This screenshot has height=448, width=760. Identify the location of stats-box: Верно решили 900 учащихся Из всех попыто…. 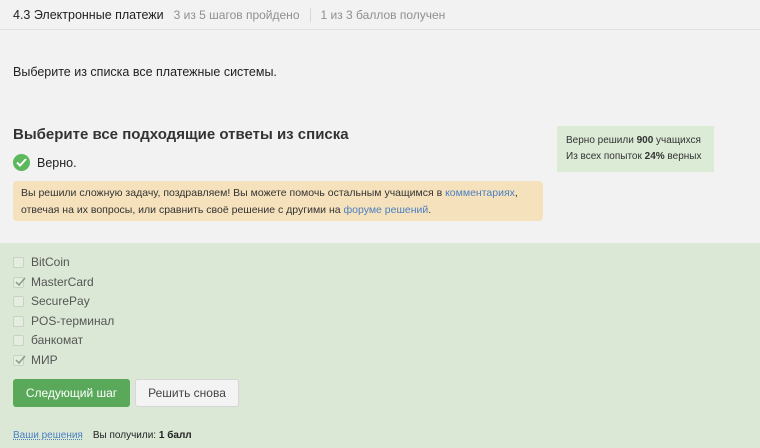
(635, 149).